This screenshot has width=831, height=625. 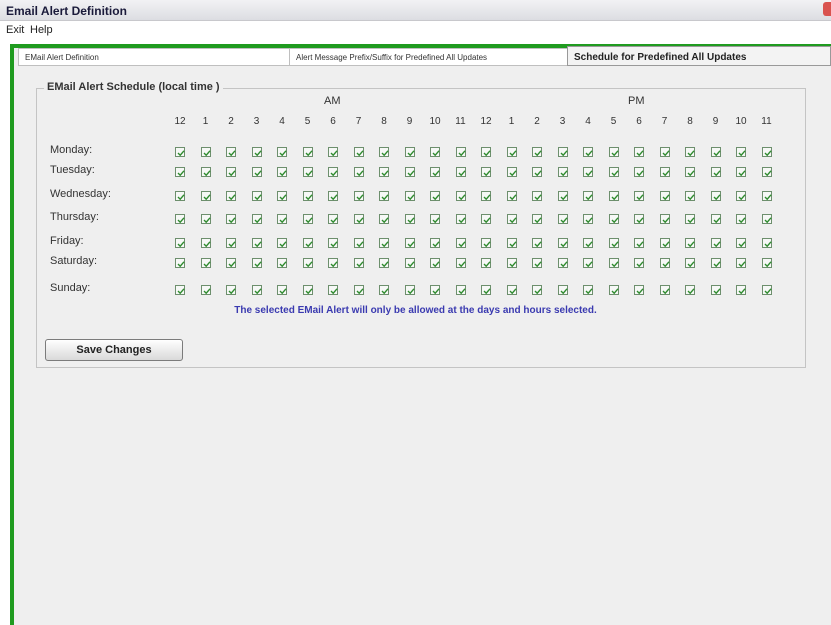 I want to click on tab-schedule: Schedule for Predefined All Updates, so click(x=699, y=56).